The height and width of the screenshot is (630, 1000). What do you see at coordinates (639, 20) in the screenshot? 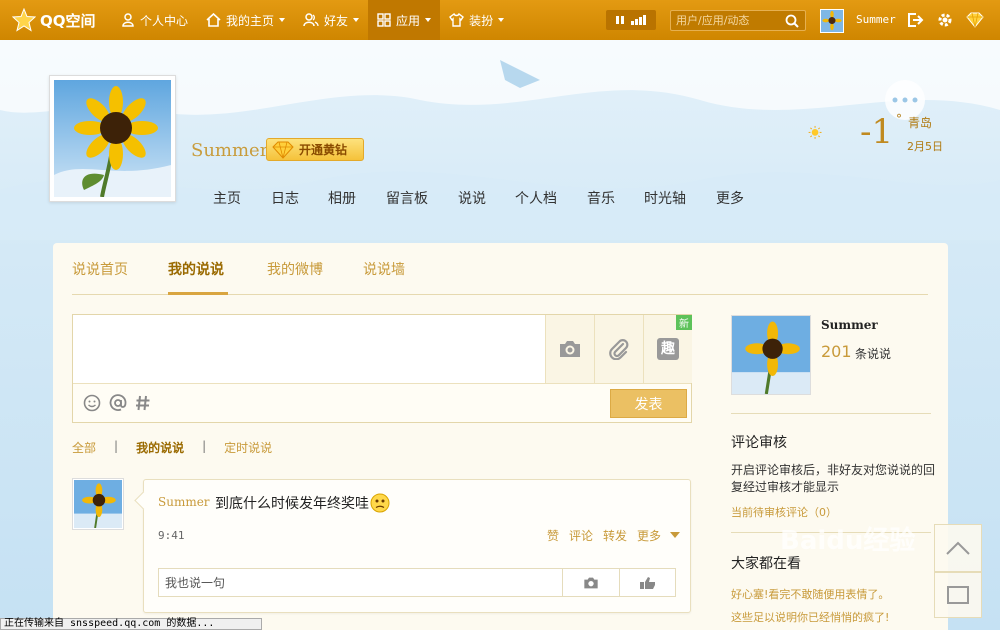
I see `signal-bars-icon` at bounding box center [639, 20].